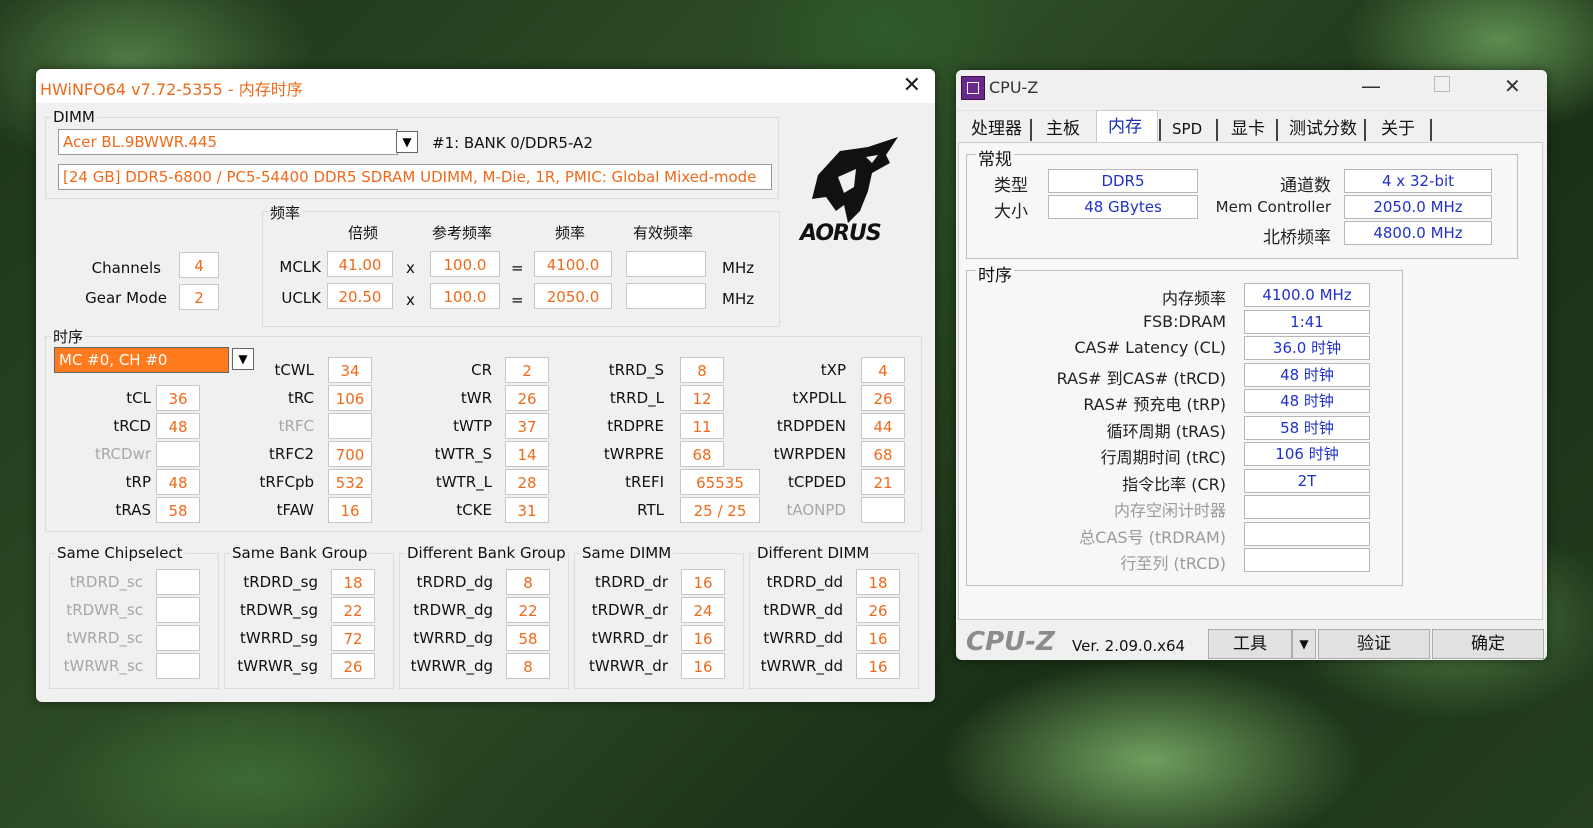 This screenshot has height=828, width=1593. Describe the element at coordinates (1011, 186) in the screenshot. I see `type-label: 类型` at that location.